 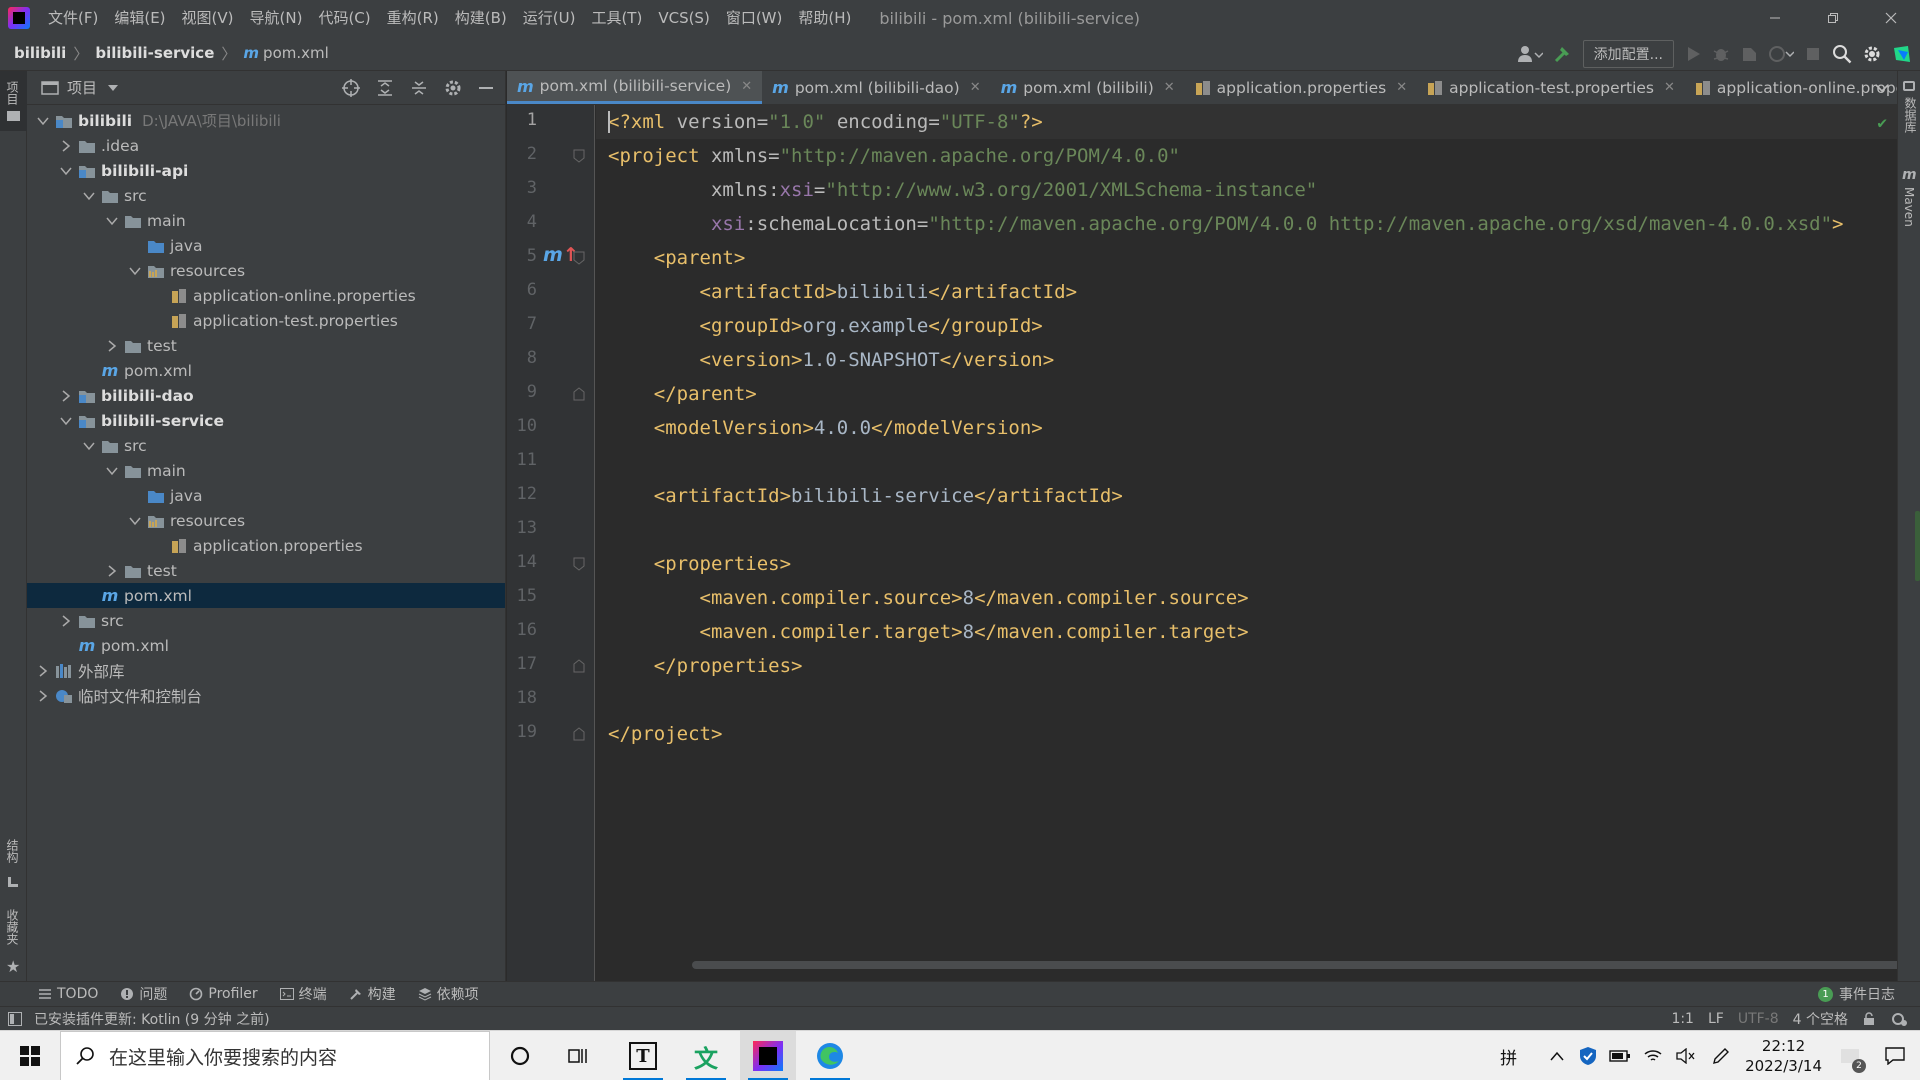 I want to click on intellij-logo-icon, so click(x=19, y=18).